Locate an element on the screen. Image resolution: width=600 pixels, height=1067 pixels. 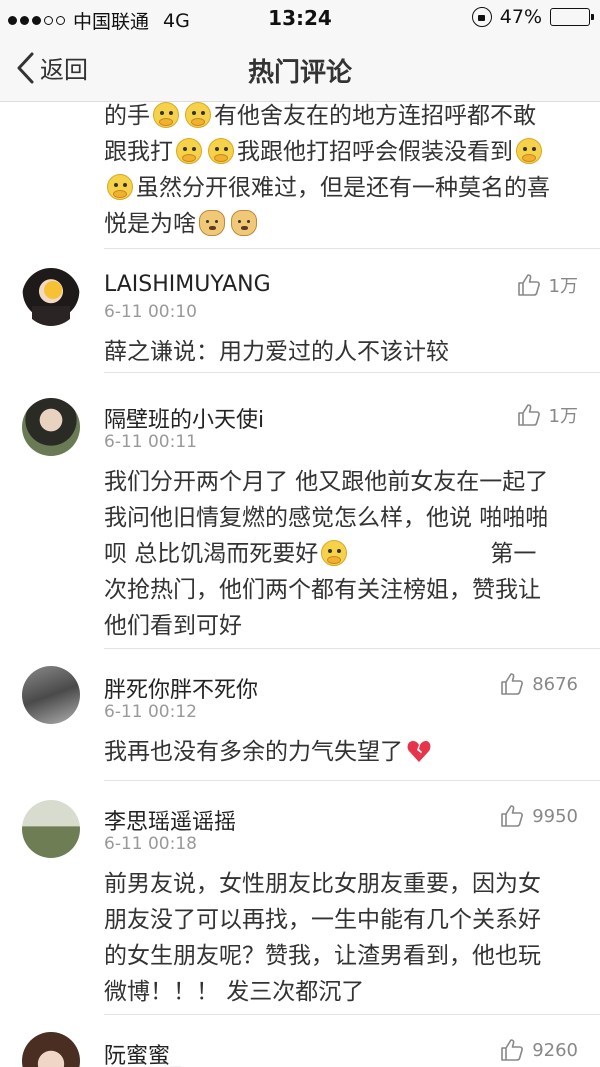
battery-percent: 47% is located at coordinates (520, 17).